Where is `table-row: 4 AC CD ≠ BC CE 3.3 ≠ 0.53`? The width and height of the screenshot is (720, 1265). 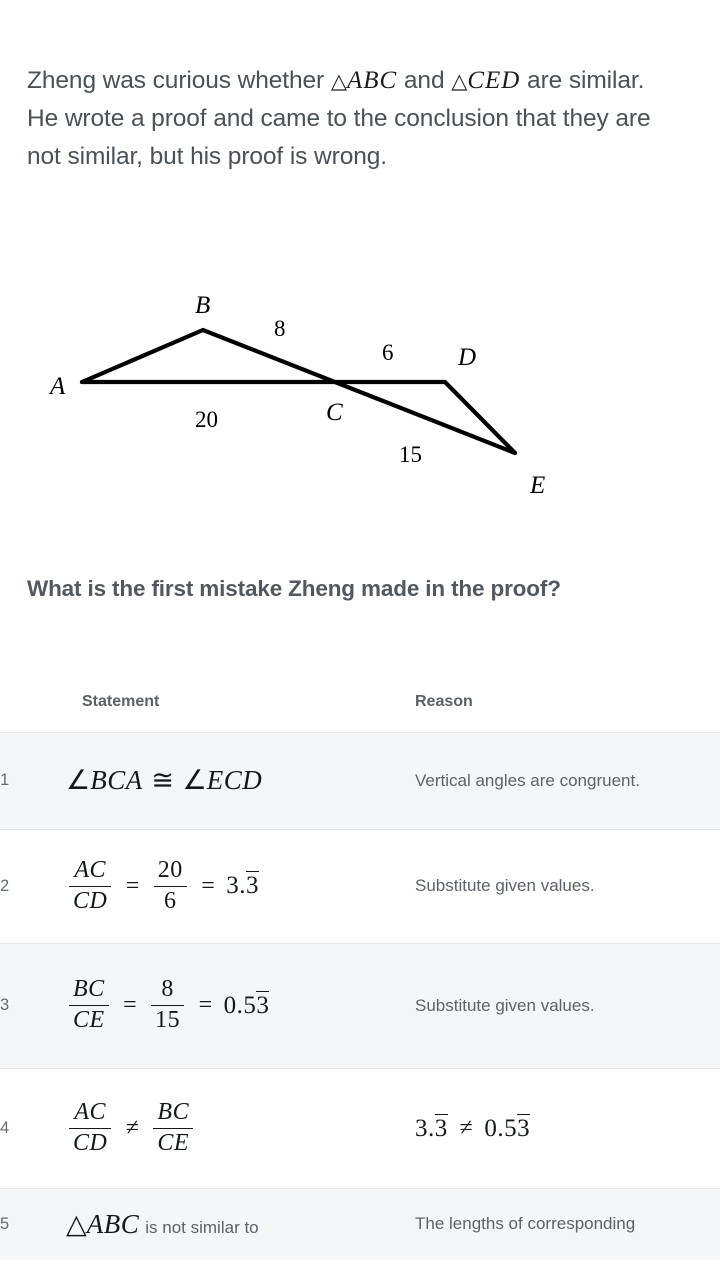
table-row: 4 AC CD ≠ BC CE 3.3 ≠ 0.53 is located at coordinates (360, 1128).